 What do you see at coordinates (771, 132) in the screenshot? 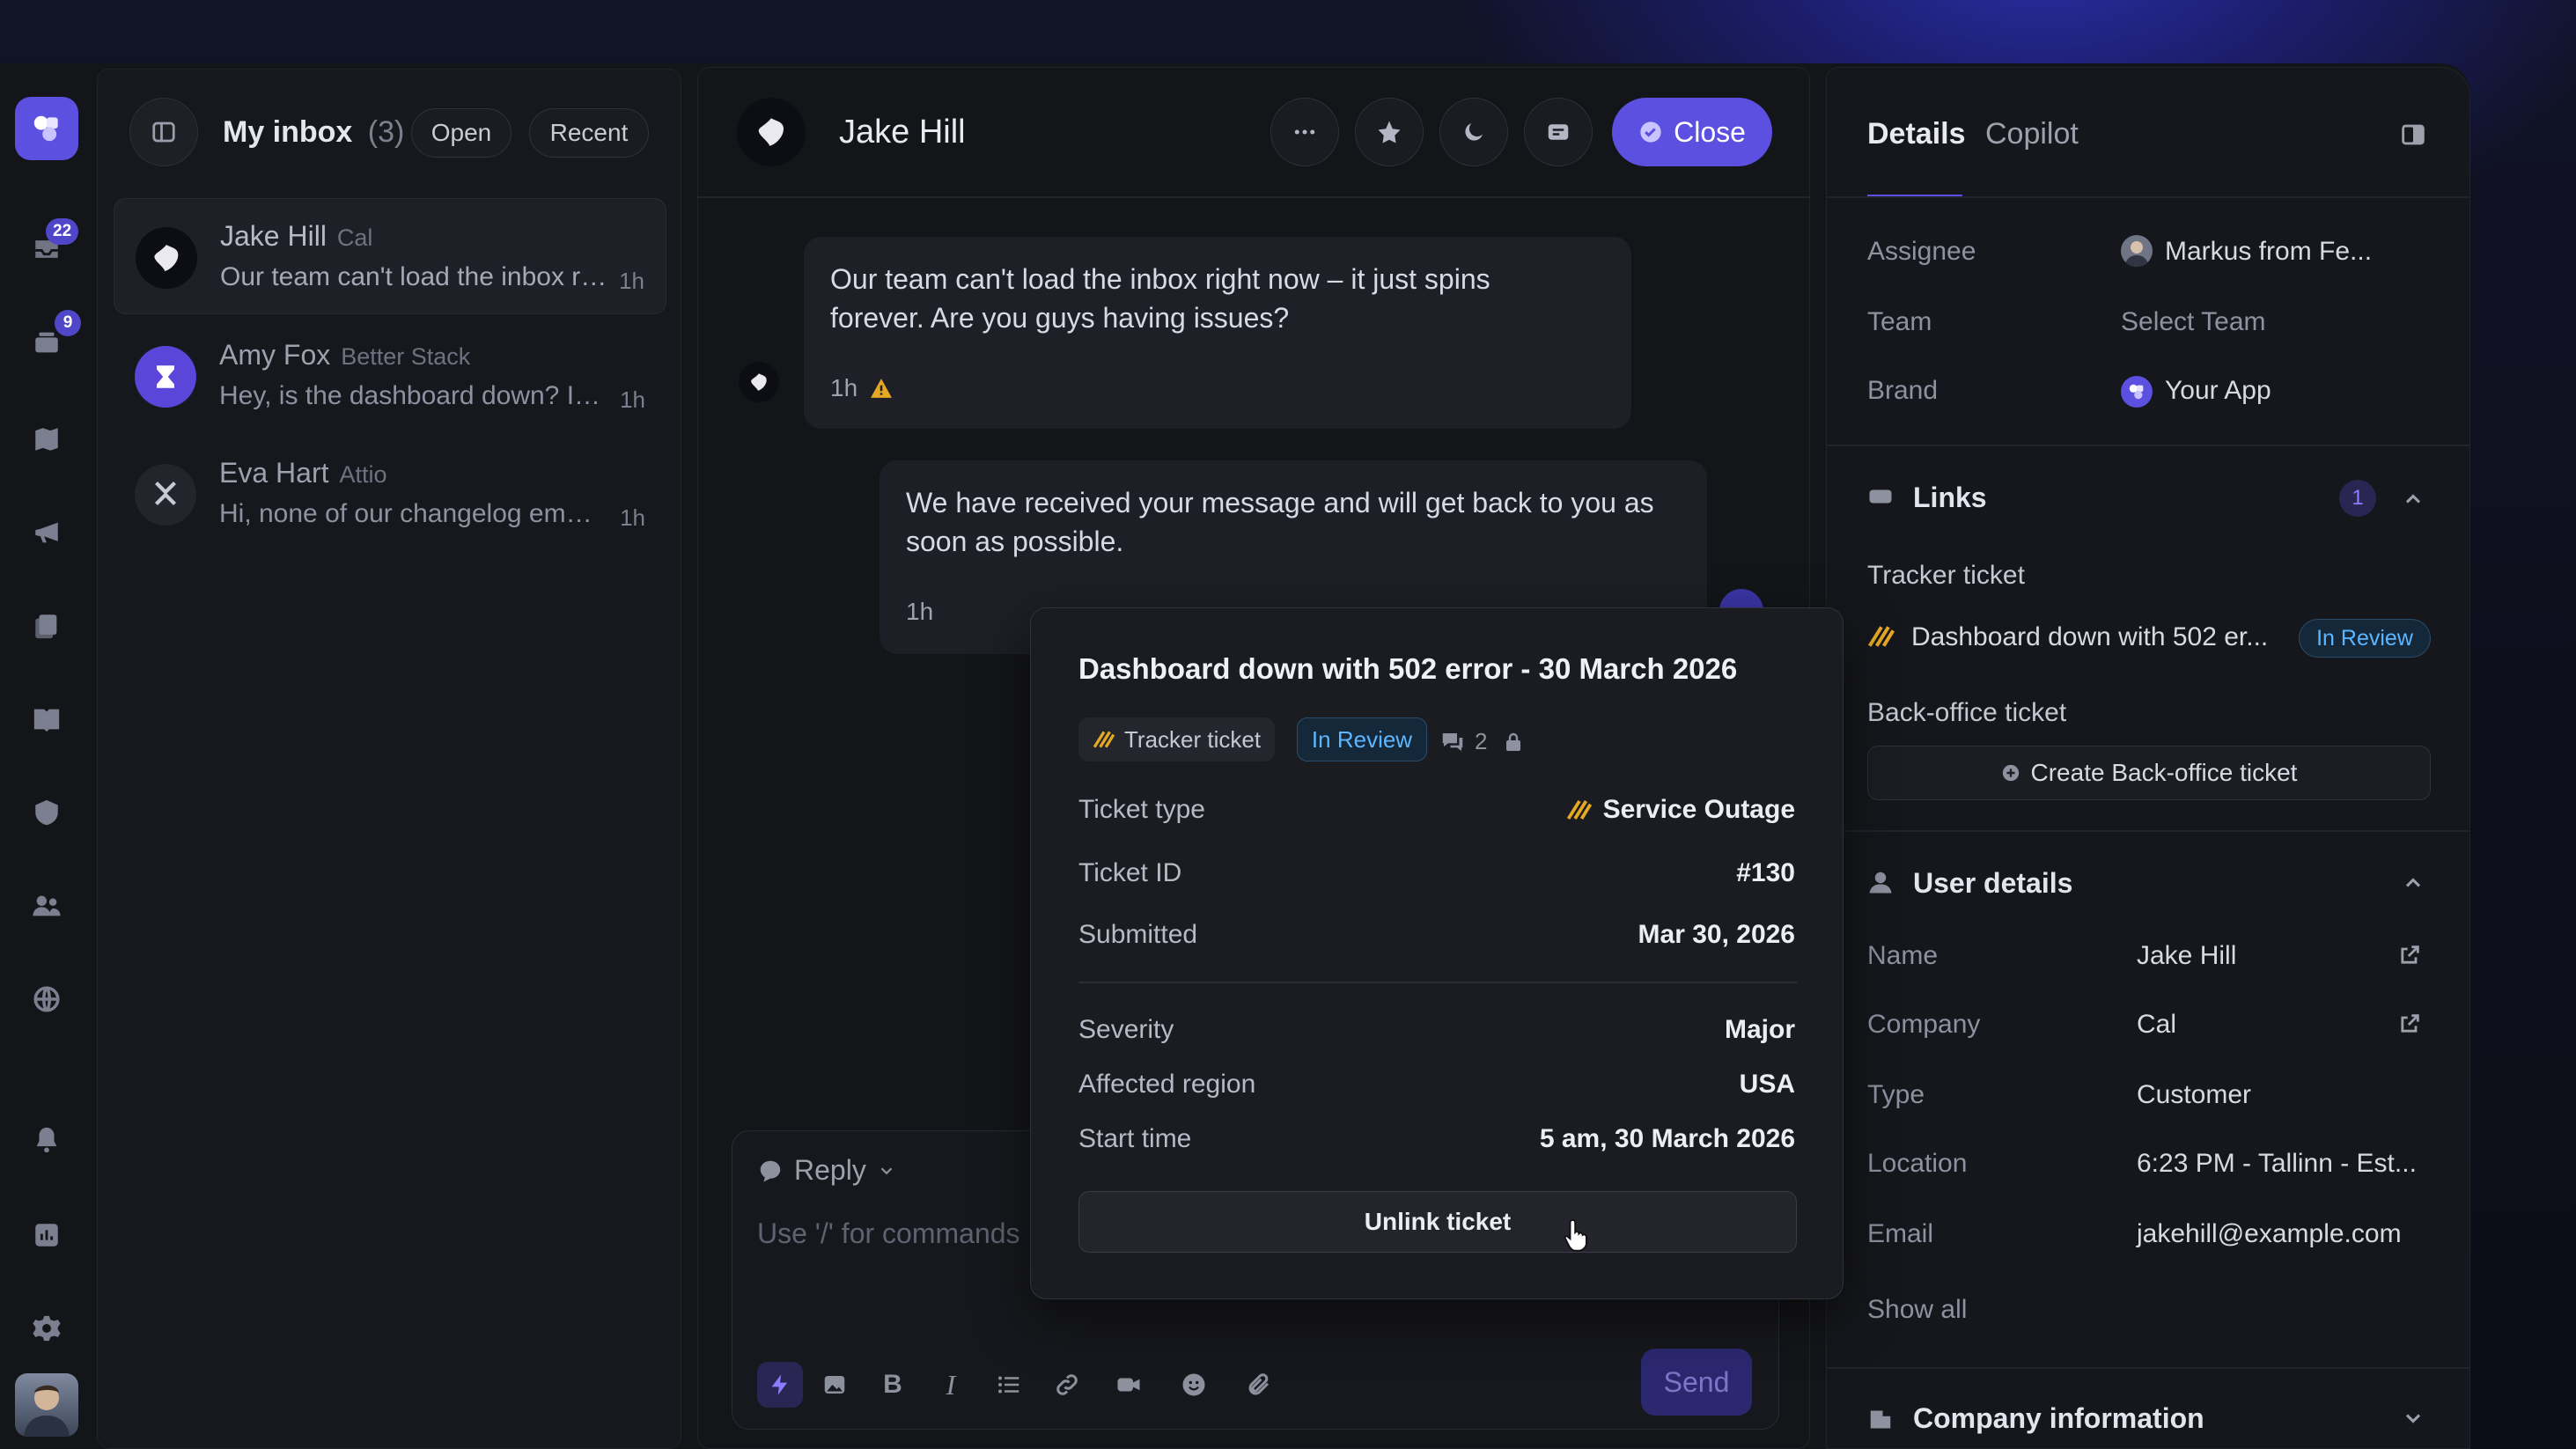
I see `header-avatar` at bounding box center [771, 132].